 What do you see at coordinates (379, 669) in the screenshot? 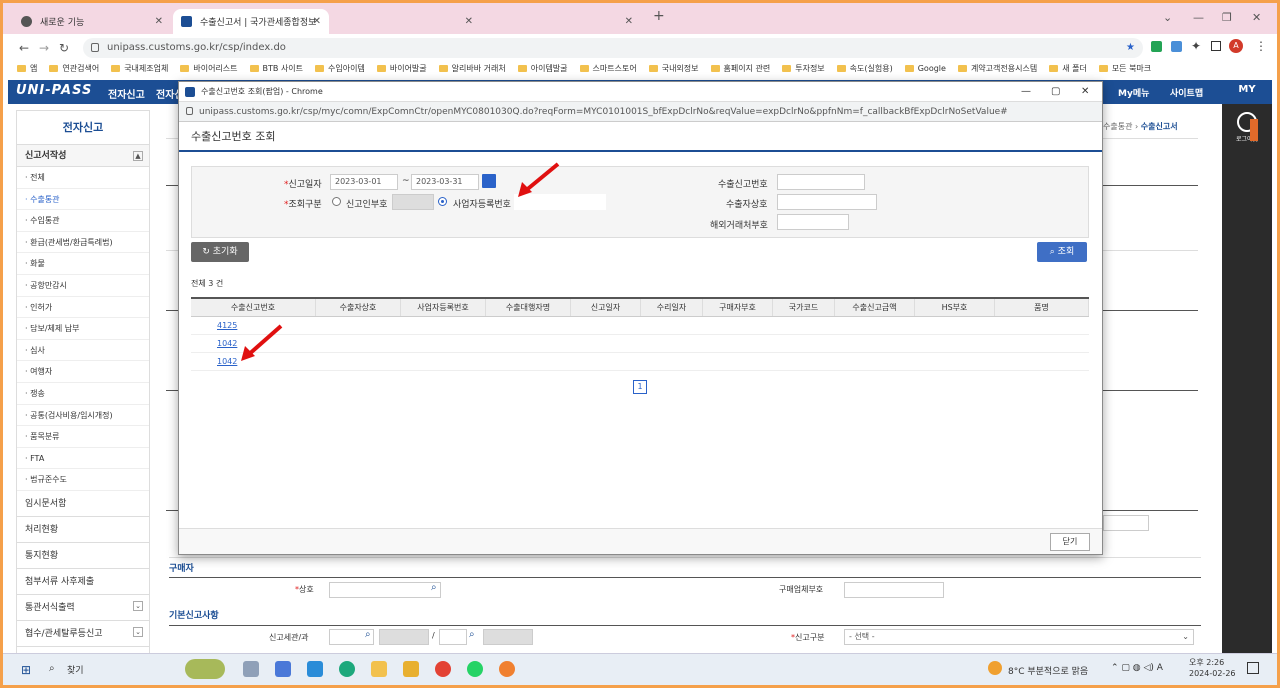
I see `folder-icon` at bounding box center [379, 669].